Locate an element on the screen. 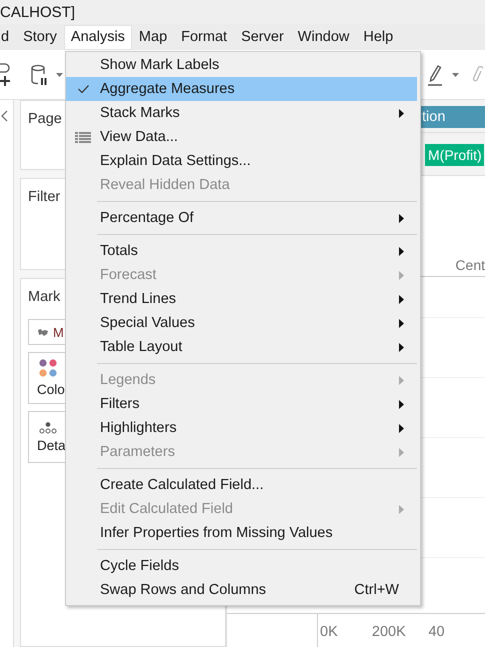 The height and width of the screenshot is (647, 485). card-title: Page is located at coordinates (45, 119).